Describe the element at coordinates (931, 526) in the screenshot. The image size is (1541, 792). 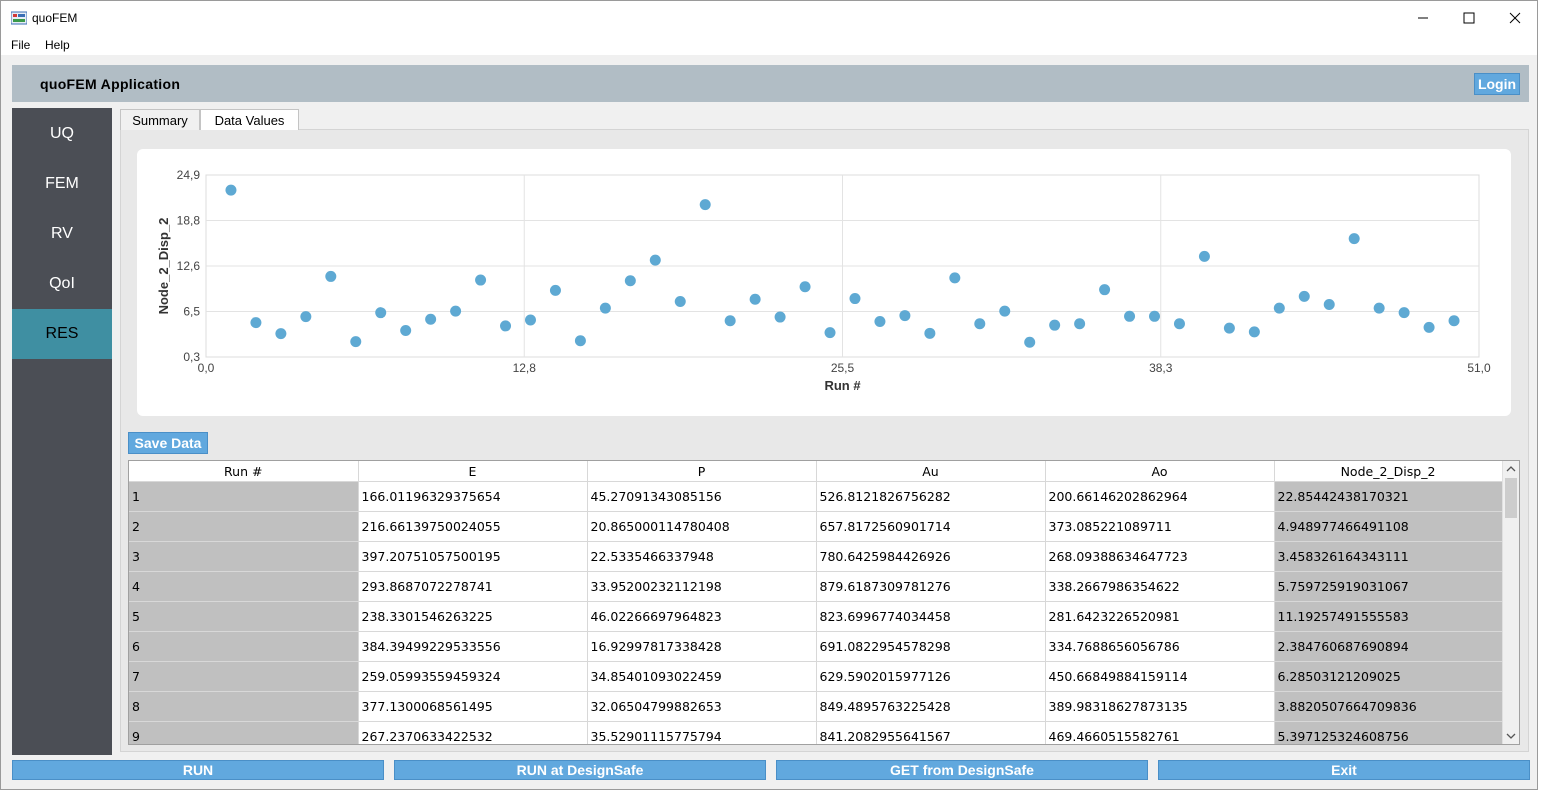
I see `table-cell: 657.8172560901714` at that location.